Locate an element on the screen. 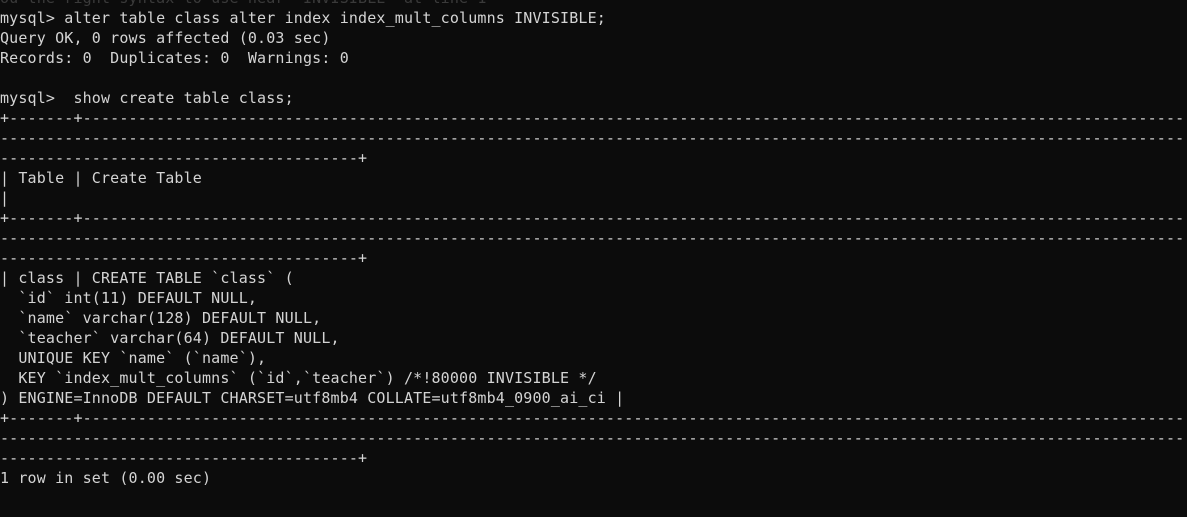 This screenshot has height=517, width=1187. status-records-duplicates-warnings: Records: 0 Duplicates: 0 Warnings: 0 is located at coordinates (174, 58).